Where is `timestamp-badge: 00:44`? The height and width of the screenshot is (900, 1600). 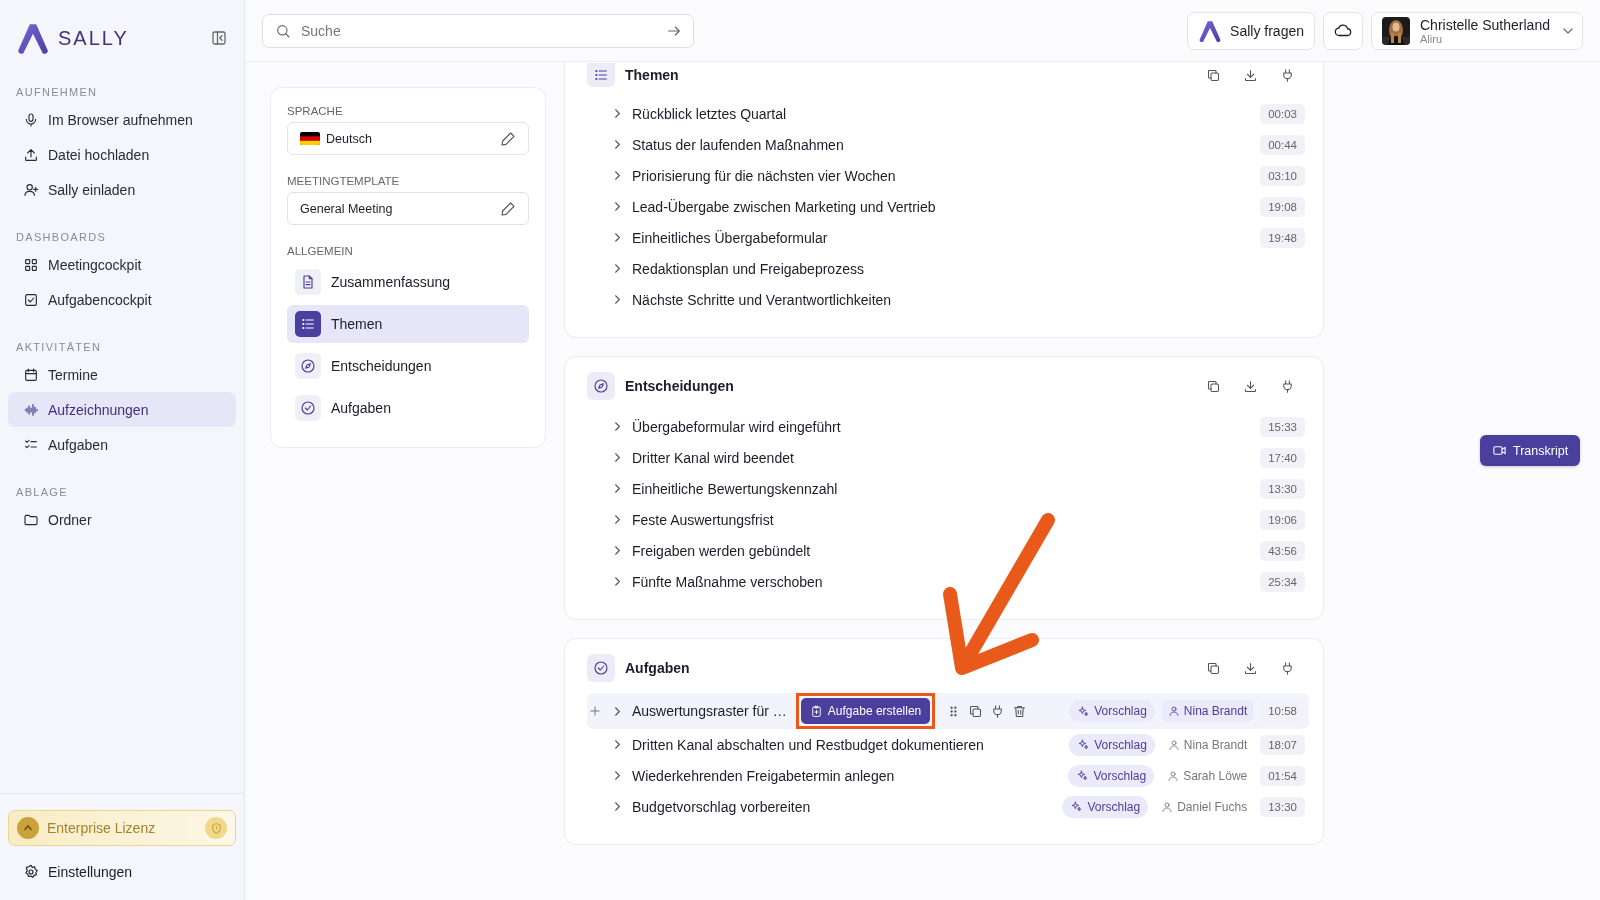 timestamp-badge: 00:44 is located at coordinates (1282, 144).